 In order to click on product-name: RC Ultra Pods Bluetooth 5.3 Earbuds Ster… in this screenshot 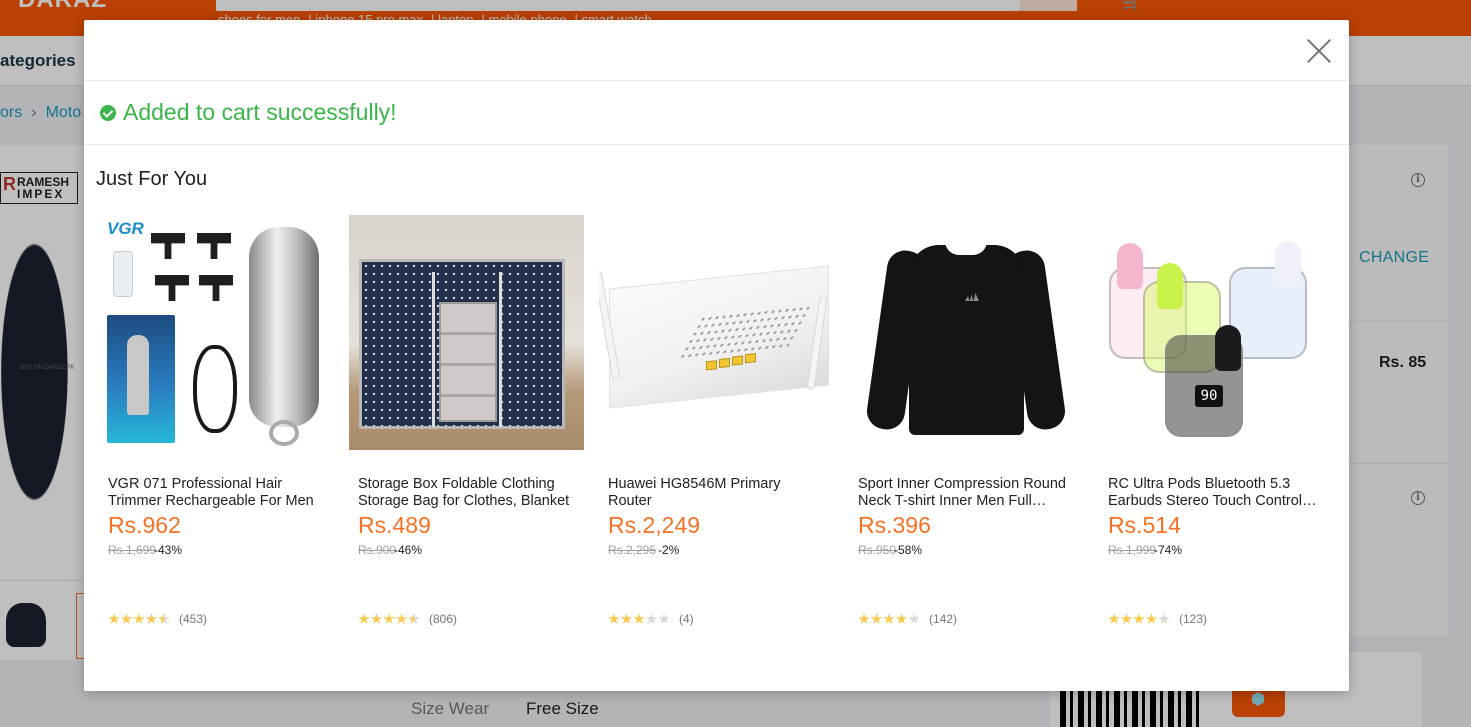, I will do `click(1217, 493)`.